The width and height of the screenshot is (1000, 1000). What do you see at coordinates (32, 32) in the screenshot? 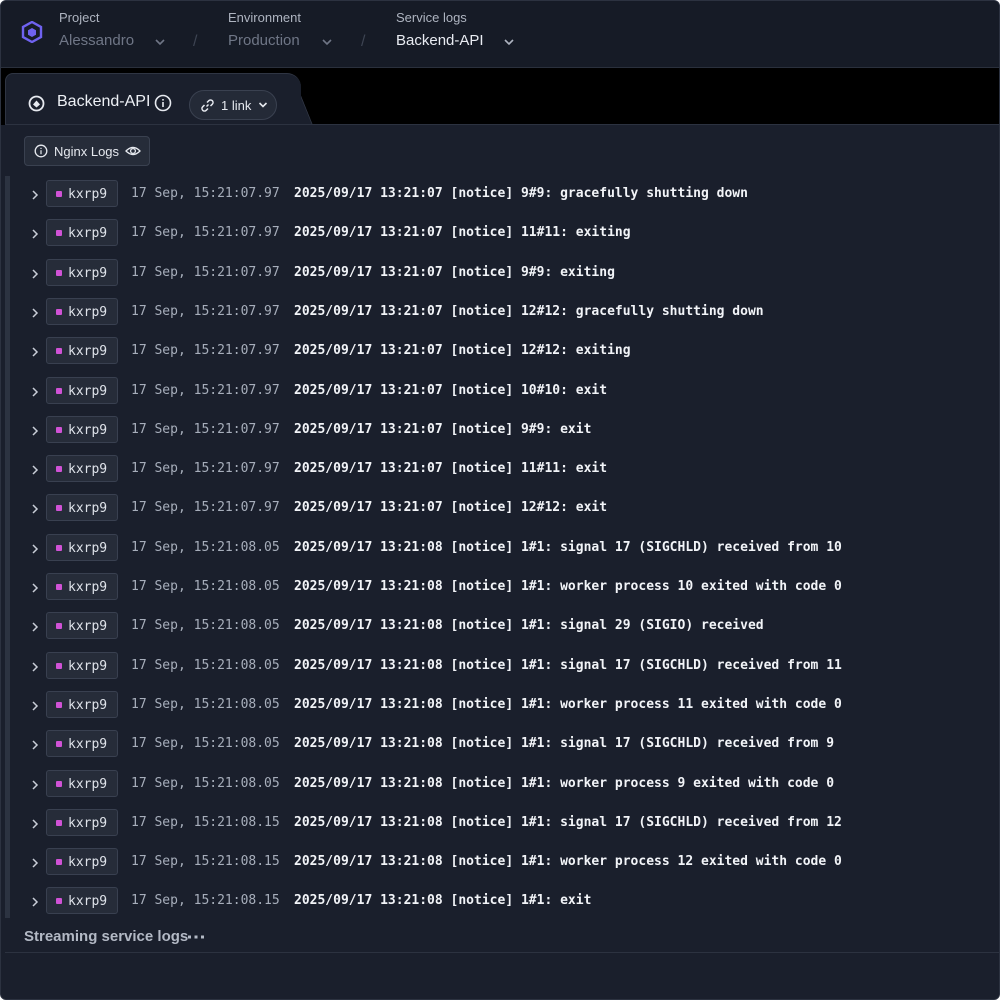
I see `app-logo-icon` at bounding box center [32, 32].